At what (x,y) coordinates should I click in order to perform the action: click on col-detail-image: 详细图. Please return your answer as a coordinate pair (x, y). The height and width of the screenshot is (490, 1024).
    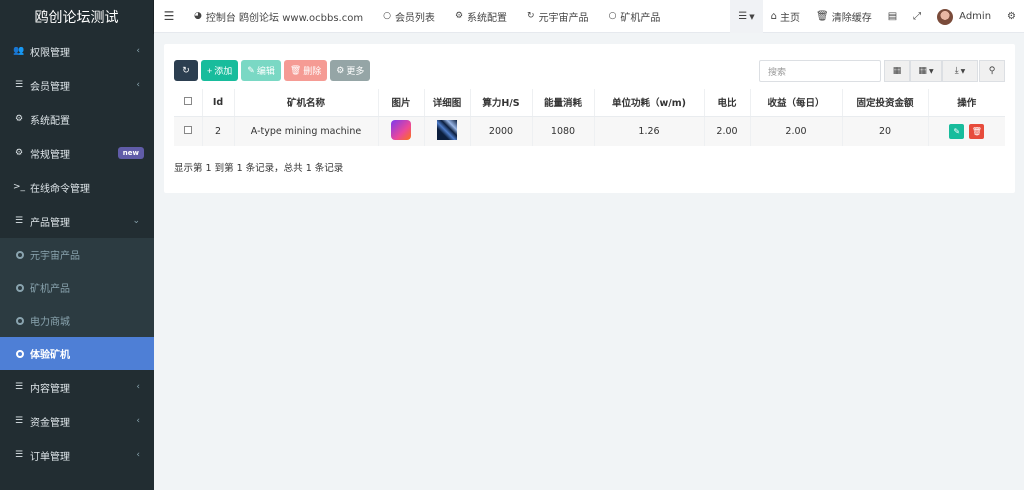
    Looking at the image, I should click on (447, 103).